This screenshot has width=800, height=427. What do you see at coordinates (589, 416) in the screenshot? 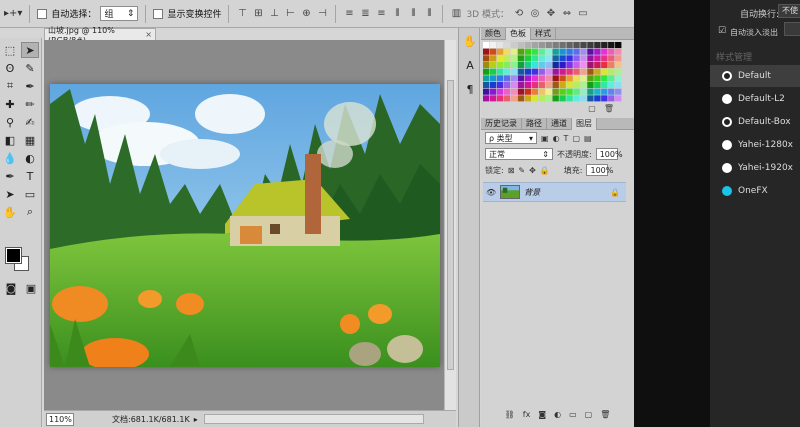
I see `new-layer-icon: ▢` at bounding box center [589, 416].